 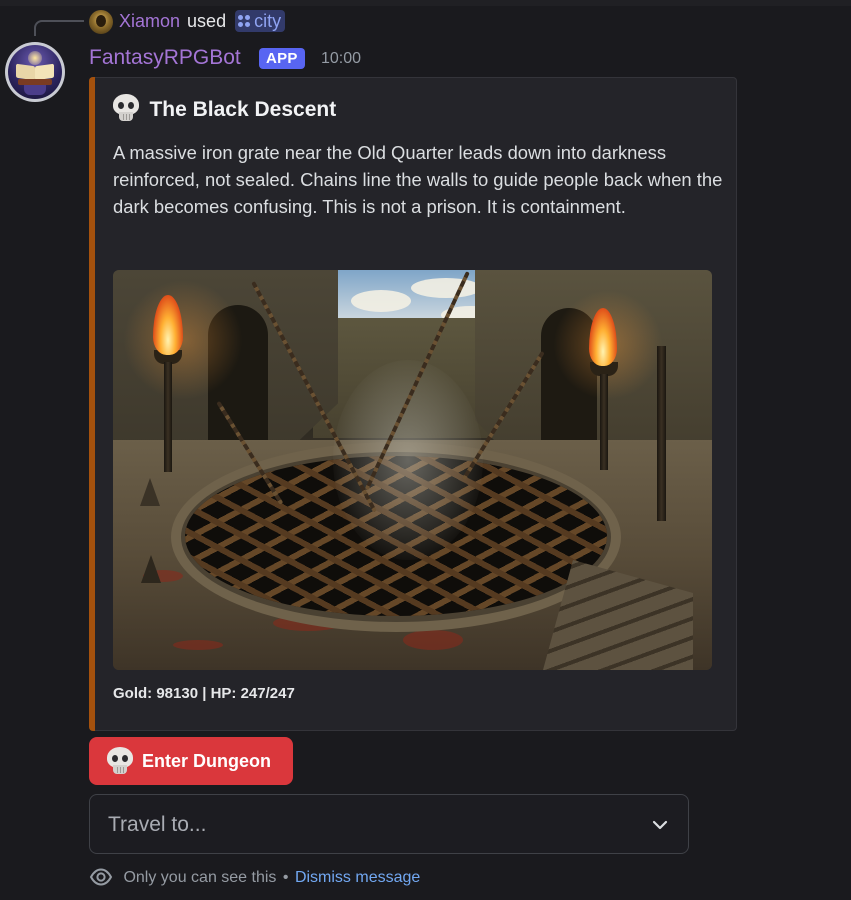 What do you see at coordinates (243, 109) in the screenshot?
I see `embed-title: The Black Descent` at bounding box center [243, 109].